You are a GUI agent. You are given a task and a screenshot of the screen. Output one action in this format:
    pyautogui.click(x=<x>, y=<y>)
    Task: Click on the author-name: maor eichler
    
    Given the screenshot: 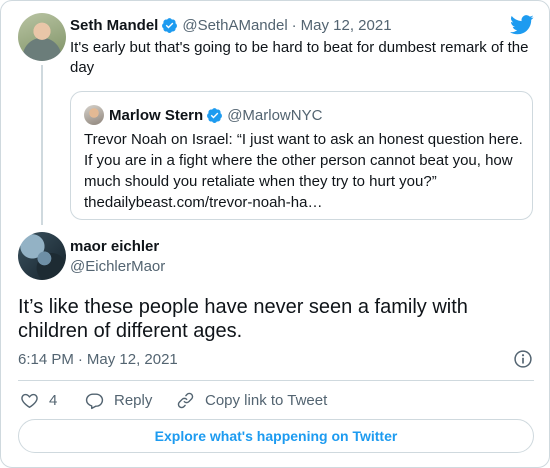 What is the action you would take?
    pyautogui.click(x=114, y=247)
    